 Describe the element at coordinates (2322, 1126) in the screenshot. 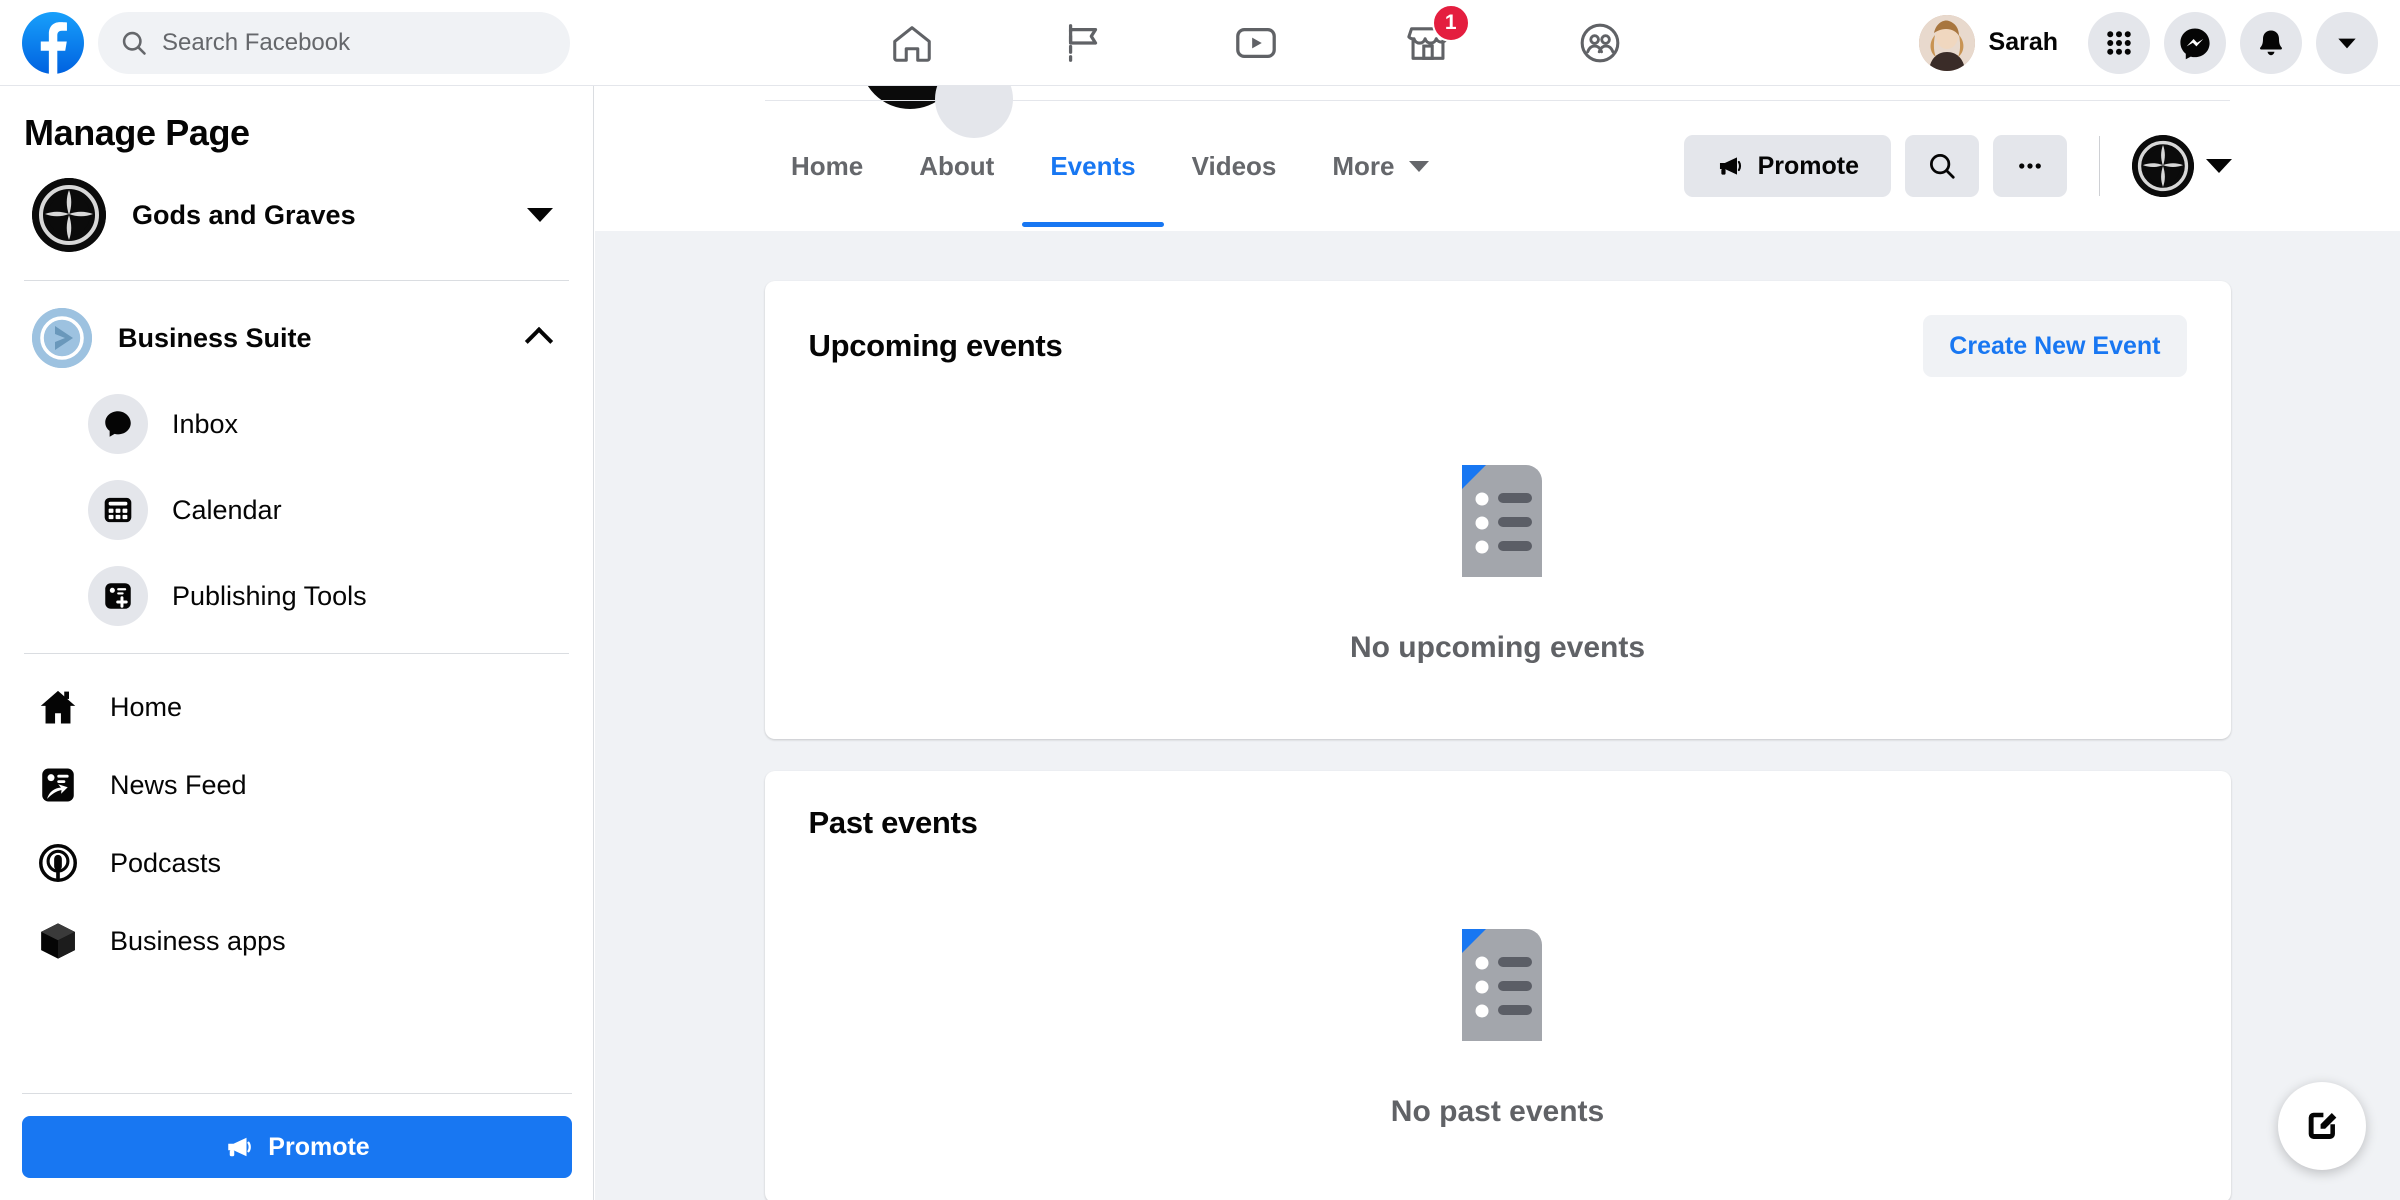

I see `compose-fab-button` at that location.